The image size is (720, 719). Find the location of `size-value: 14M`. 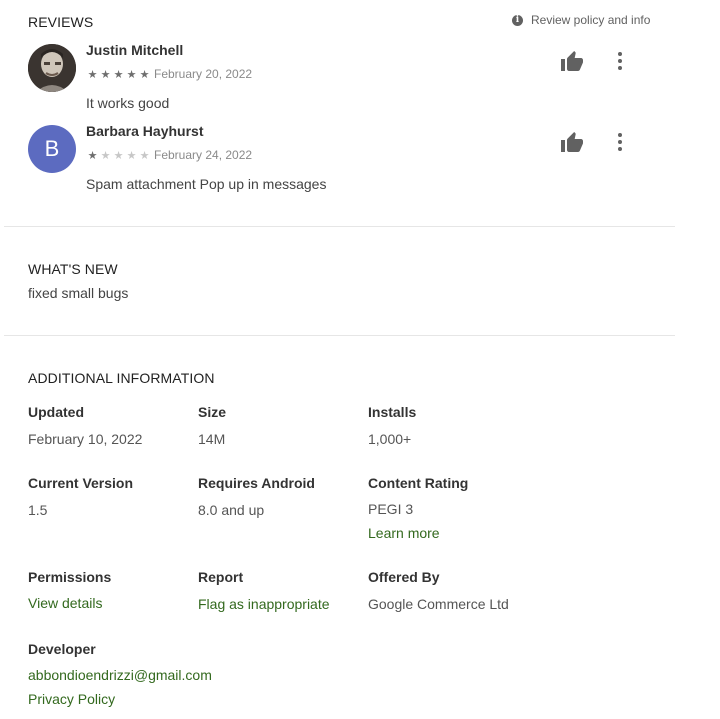

size-value: 14M is located at coordinates (212, 439).